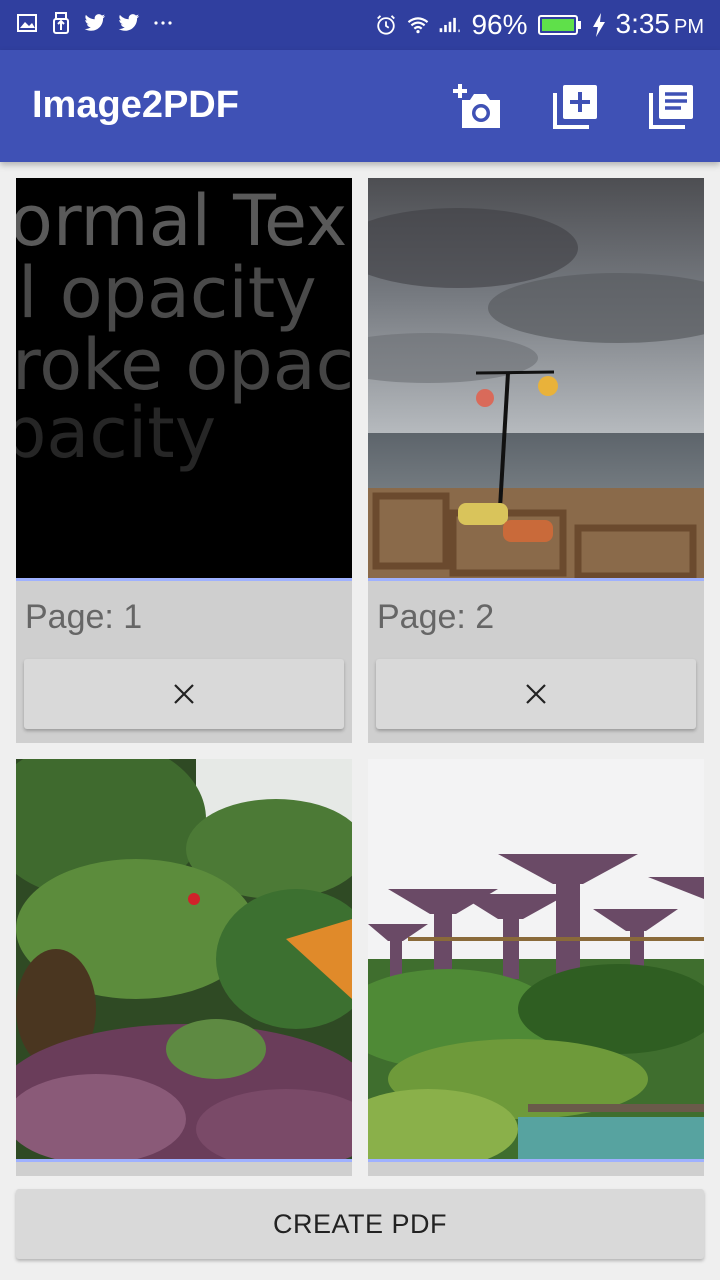 The image size is (720, 1280). Describe the element at coordinates (61, 23) in the screenshot. I see `usb-icon` at that location.